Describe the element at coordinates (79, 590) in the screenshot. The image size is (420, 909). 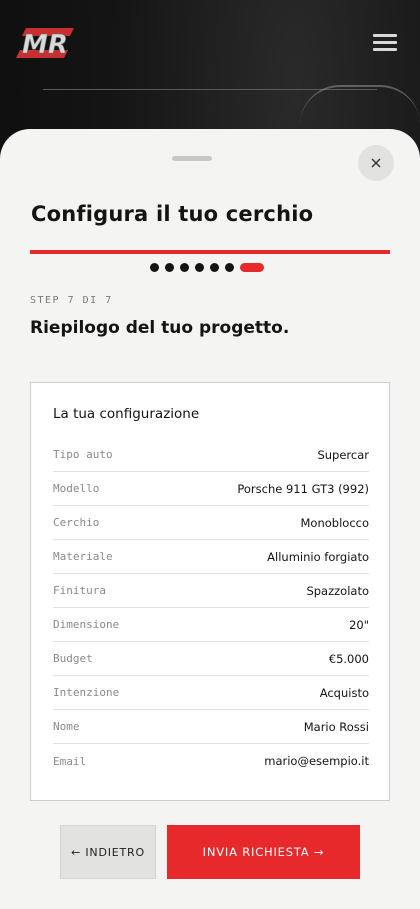
I see `summary-key: Finitura` at that location.